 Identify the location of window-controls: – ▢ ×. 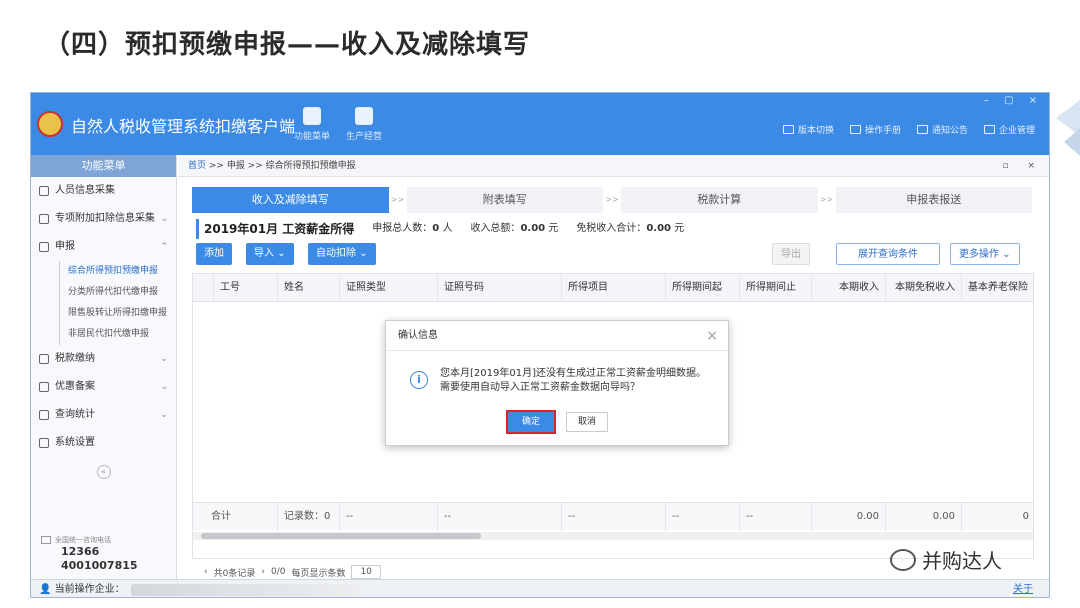
(1013, 100).